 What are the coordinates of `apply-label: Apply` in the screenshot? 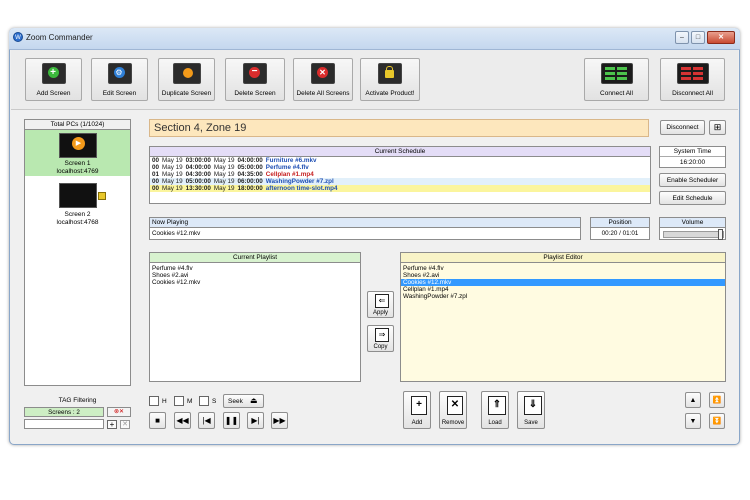 It's located at (380, 313).